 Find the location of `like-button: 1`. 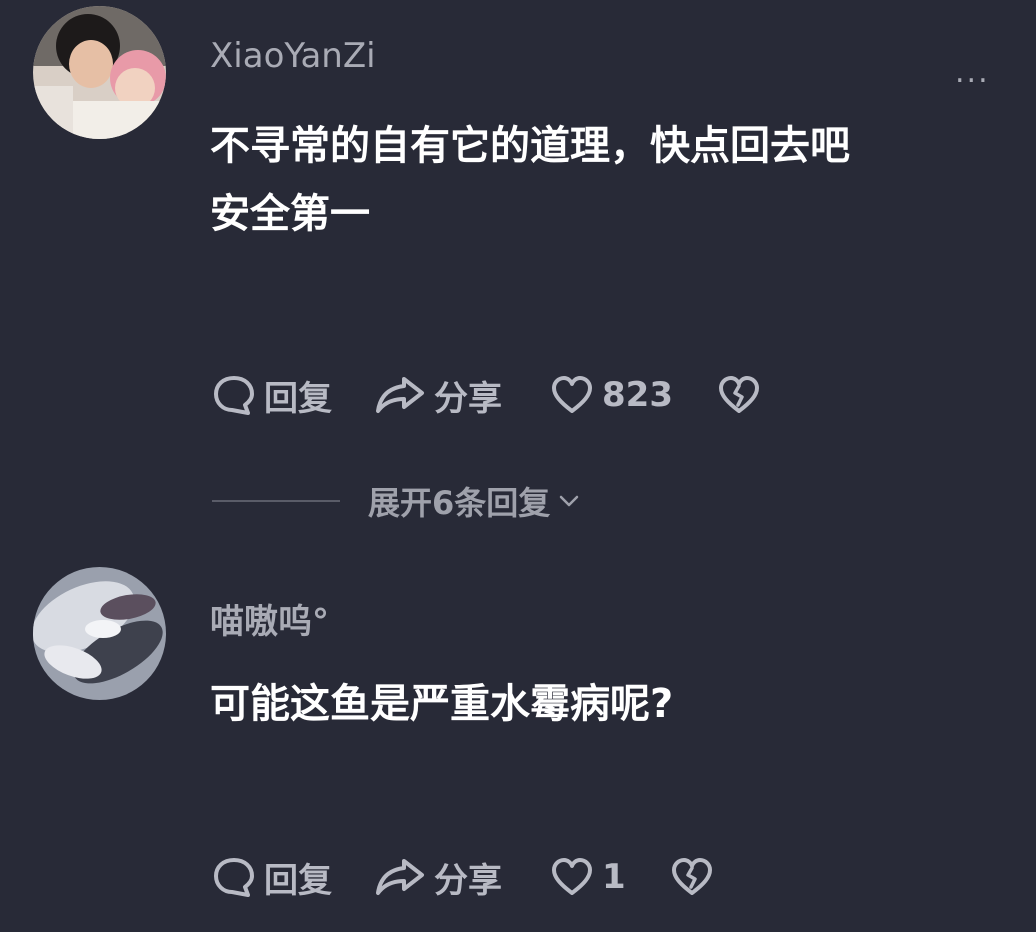

like-button: 1 is located at coordinates (588, 877).